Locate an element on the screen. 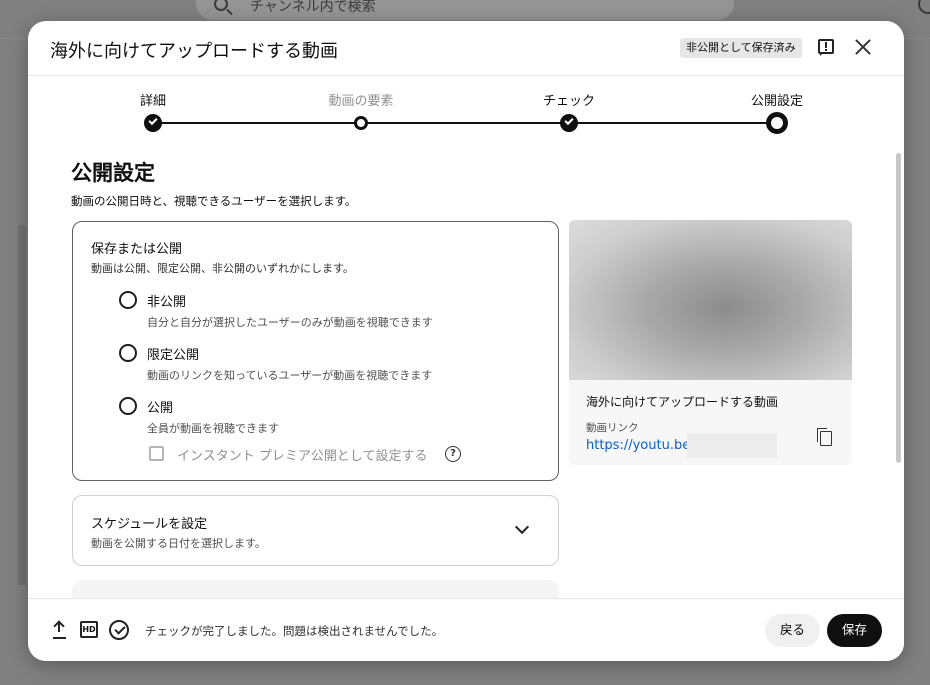 This screenshot has height=685, width=930. upload-icon-base is located at coordinates (59, 638).